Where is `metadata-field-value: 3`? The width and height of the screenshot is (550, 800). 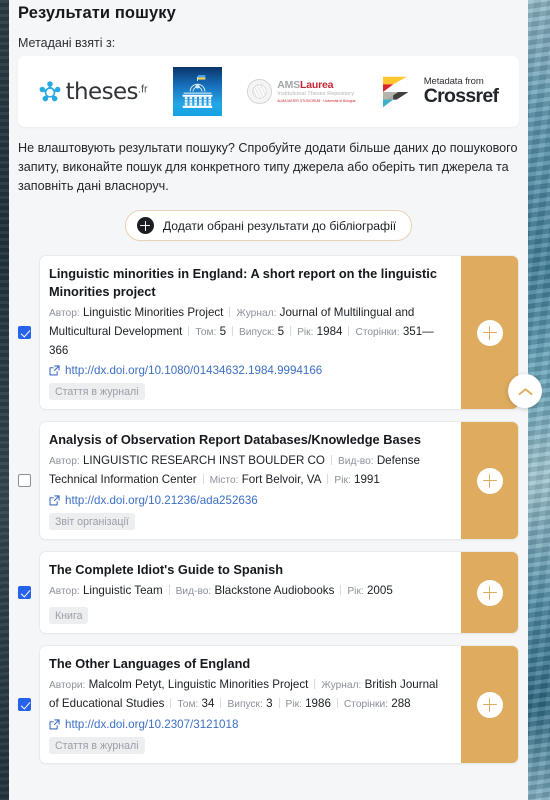 metadata-field-value: 3 is located at coordinates (269, 703).